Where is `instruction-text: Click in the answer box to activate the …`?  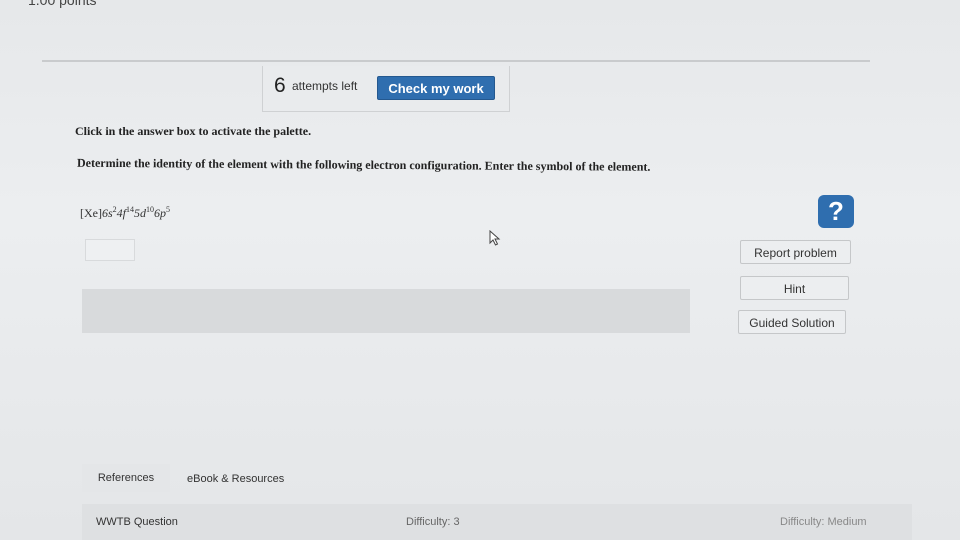
instruction-text: Click in the answer box to activate the … is located at coordinates (193, 131).